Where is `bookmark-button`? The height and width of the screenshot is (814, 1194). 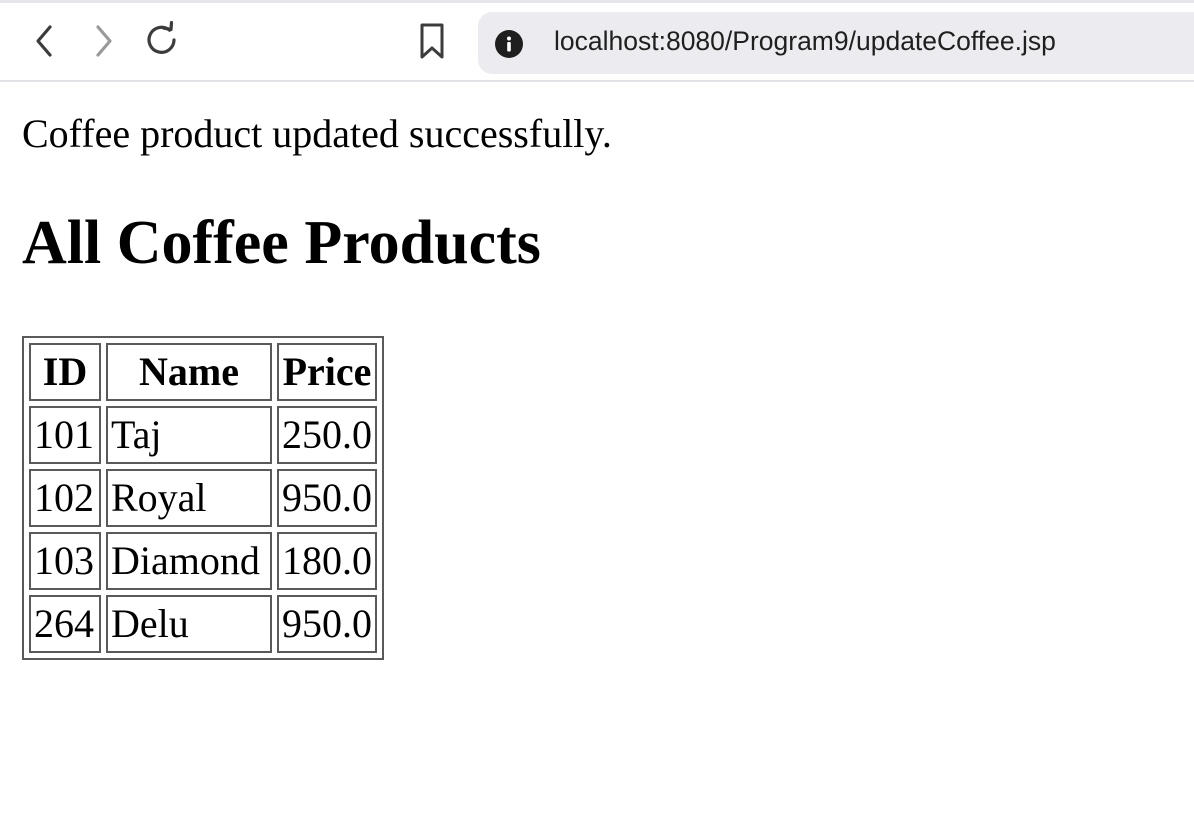
bookmark-button is located at coordinates (432, 41).